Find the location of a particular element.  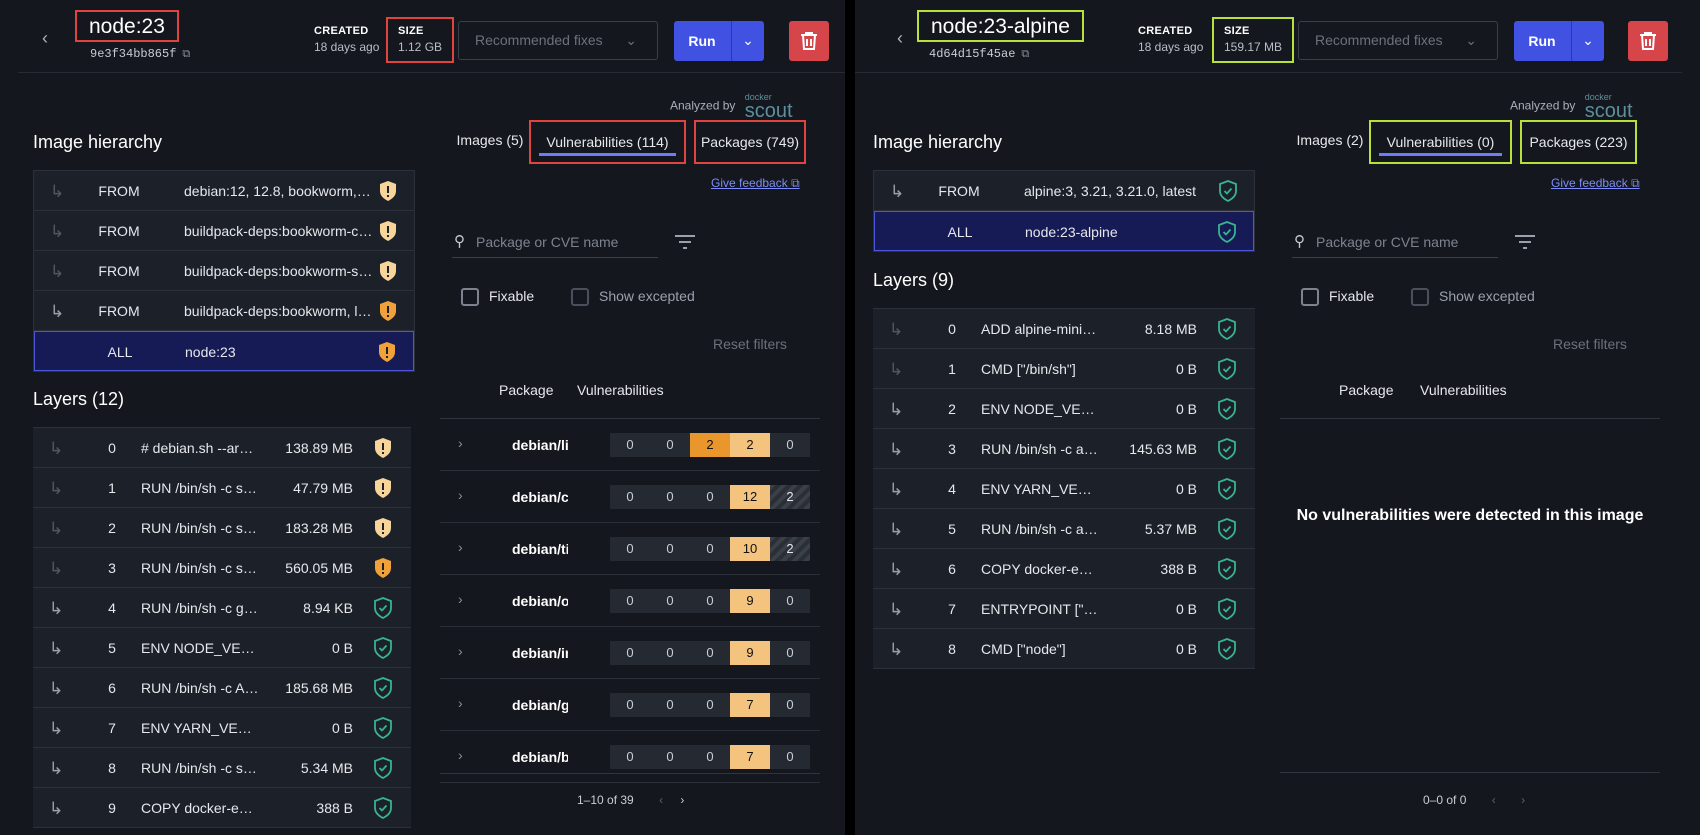

layer-row: ↳ 6 RUN /bin/sh -c ARCH= 185.68 MB is located at coordinates (222, 688).